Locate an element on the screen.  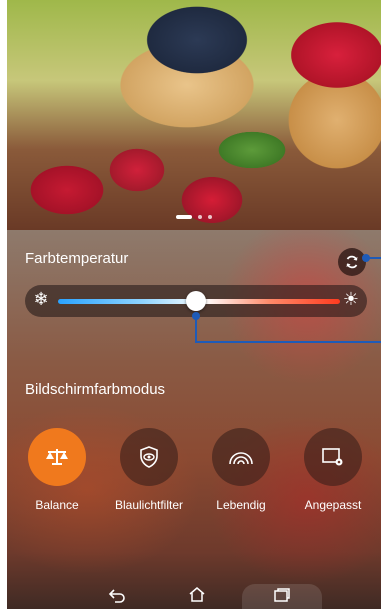
snowflake-icon: ❄ is located at coordinates (41, 299).